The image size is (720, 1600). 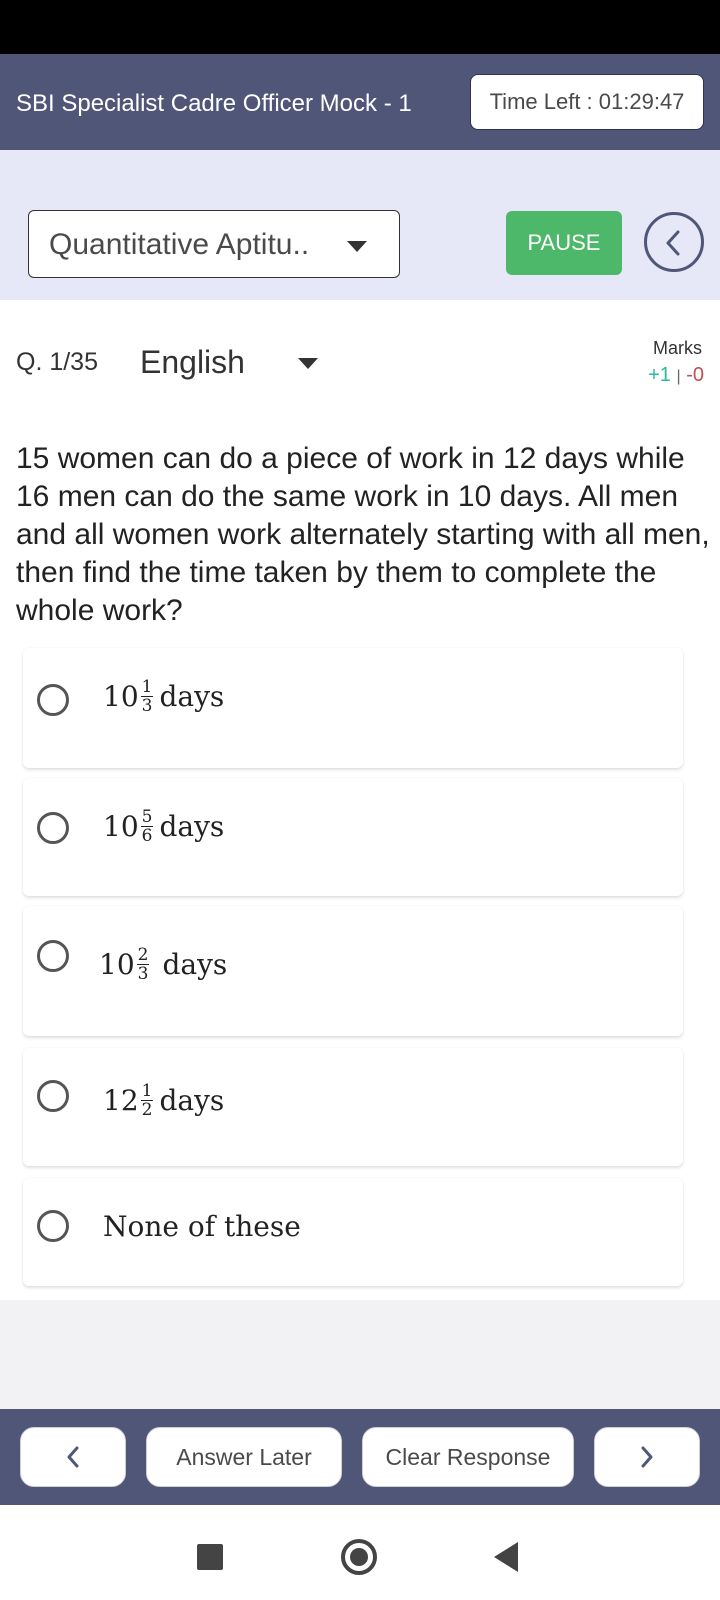 I want to click on option-3-text: 10 2 3 days, so click(x=163, y=964).